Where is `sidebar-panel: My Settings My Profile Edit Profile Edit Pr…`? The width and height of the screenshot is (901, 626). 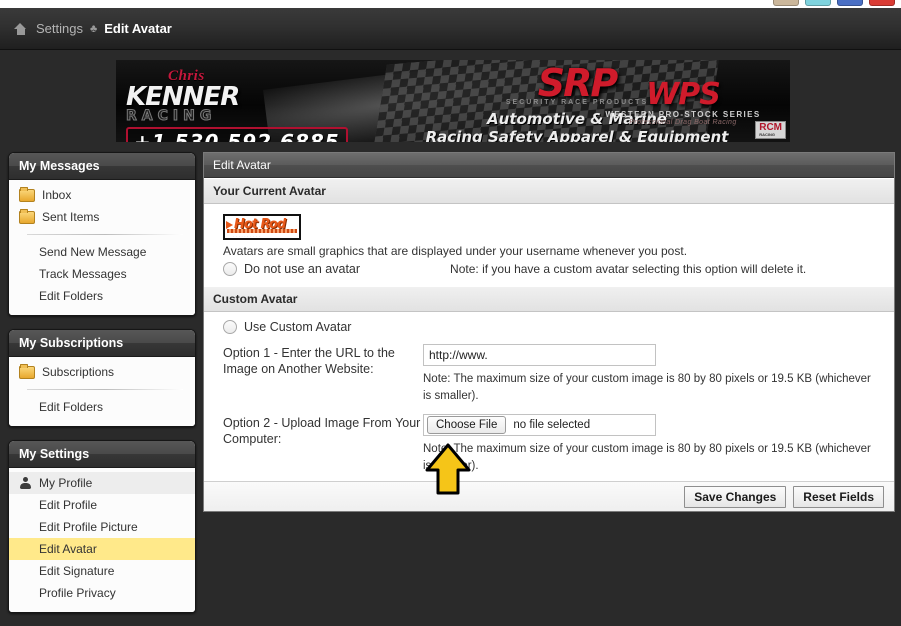
sidebar-panel: My Settings My Profile Edit Profile Edit Pr… is located at coordinates (102, 526).